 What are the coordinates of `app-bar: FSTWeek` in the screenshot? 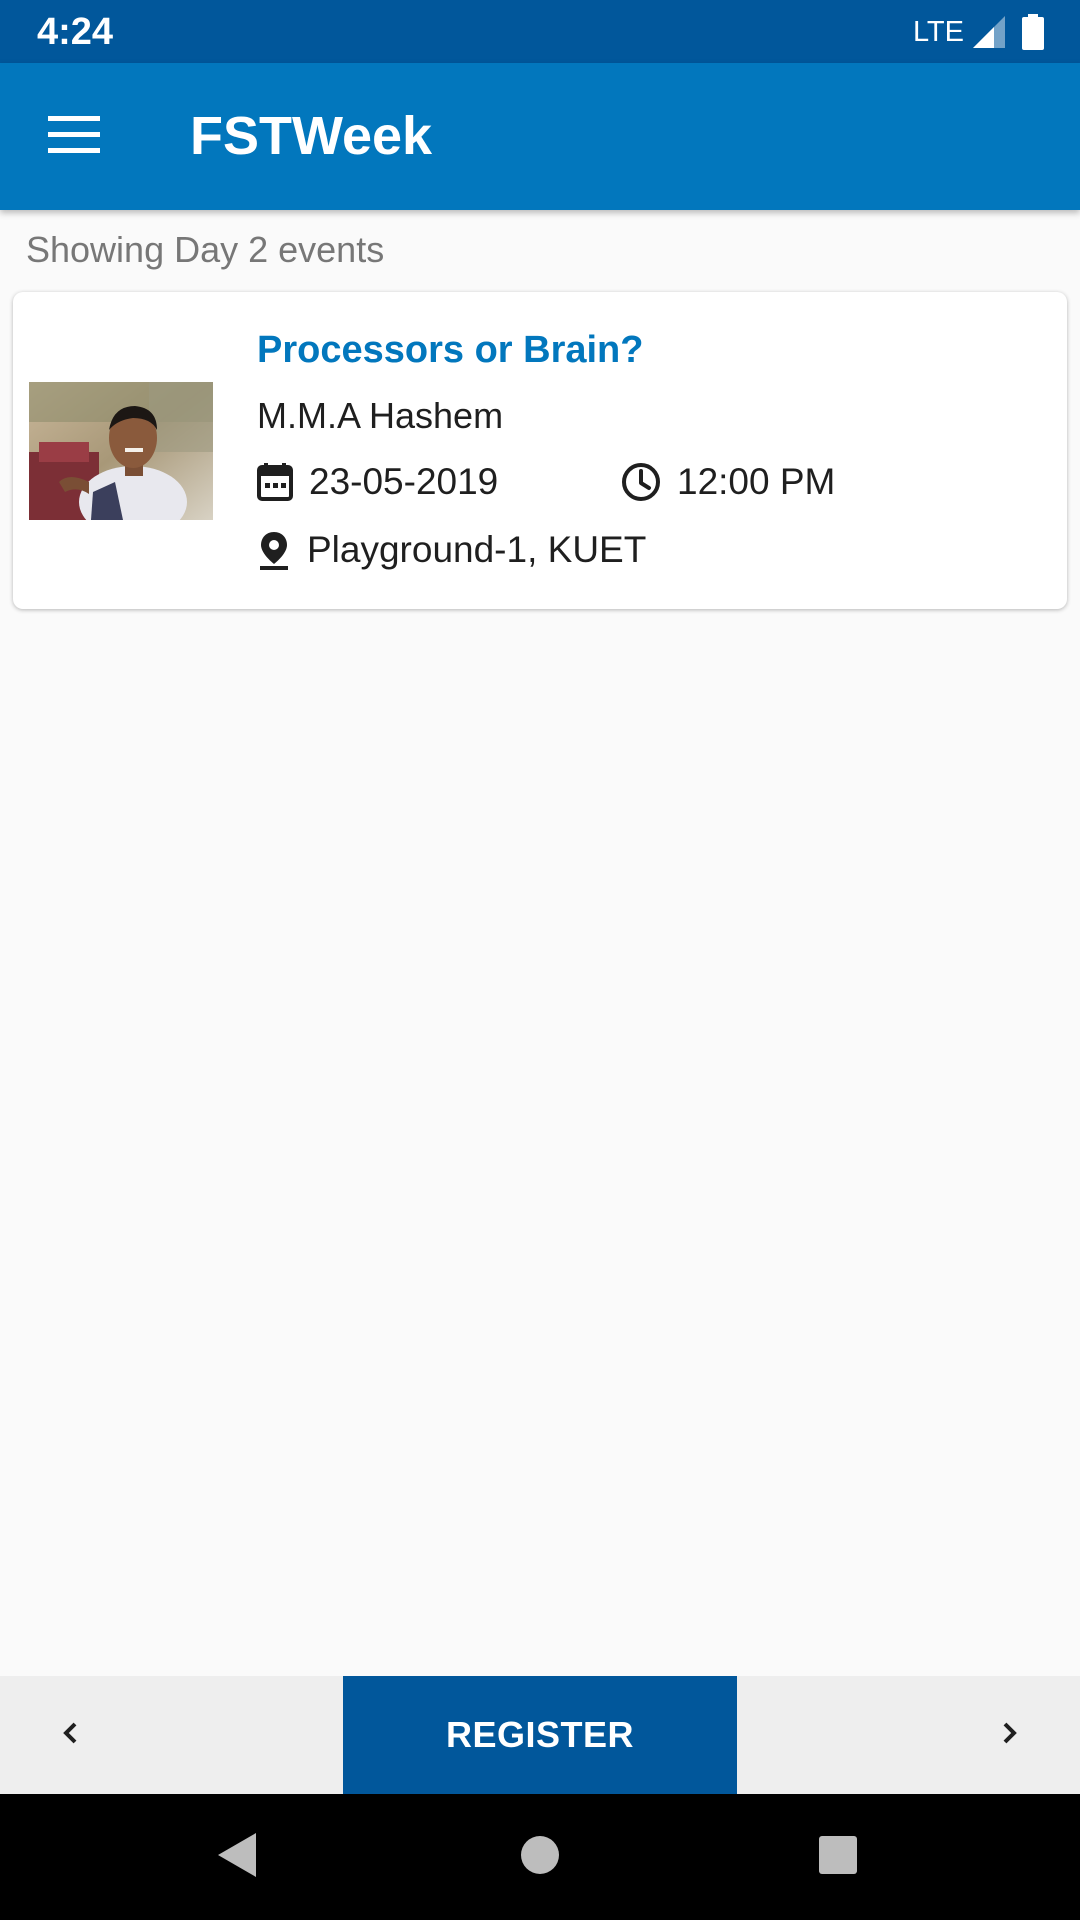 It's located at (540, 136).